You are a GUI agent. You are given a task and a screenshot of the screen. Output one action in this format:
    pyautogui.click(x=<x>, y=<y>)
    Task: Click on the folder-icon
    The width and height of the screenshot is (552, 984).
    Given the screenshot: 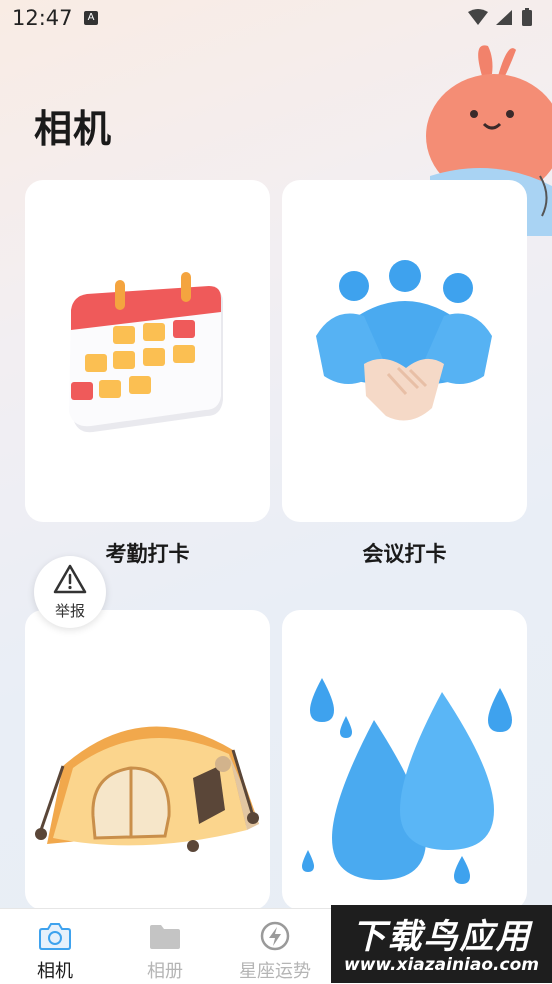 What is the action you would take?
    pyautogui.click(x=165, y=937)
    